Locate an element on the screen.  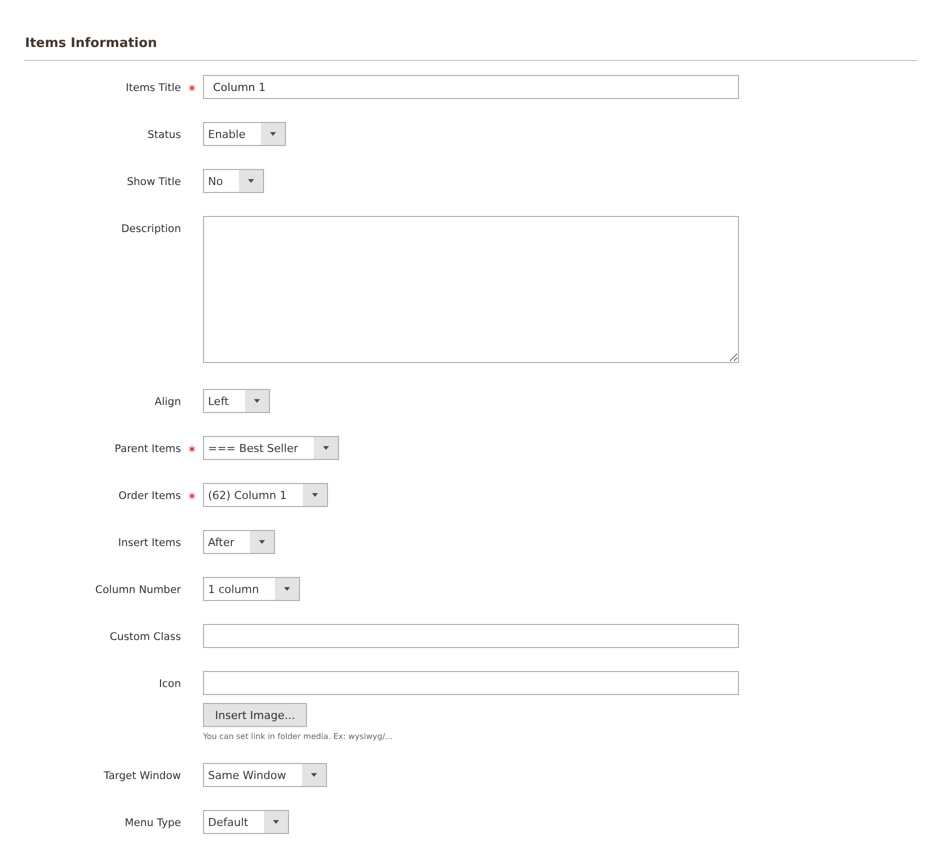
select-dropdown: (62) Column 1 is located at coordinates (265, 495).